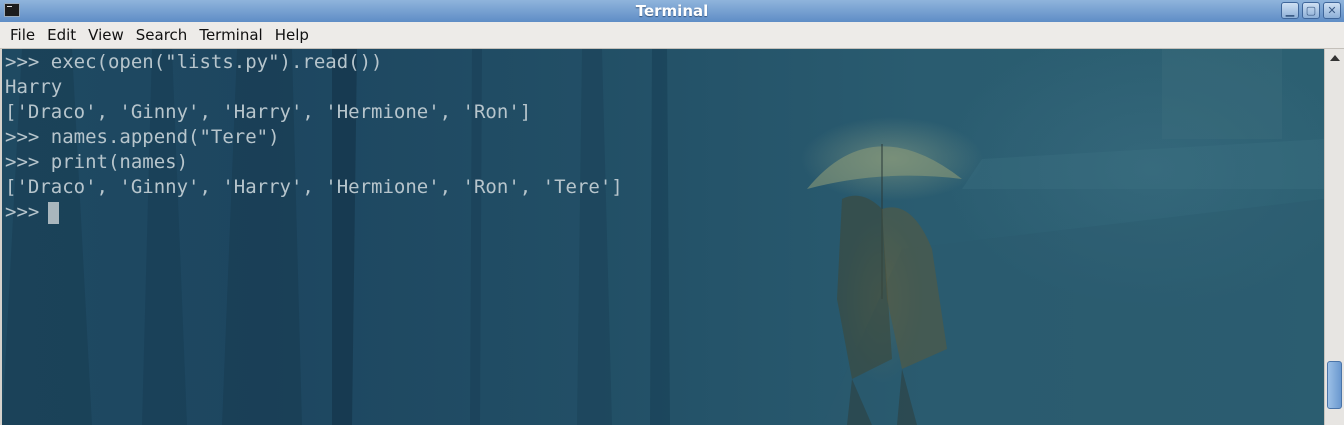  I want to click on title-bar: Terminal ▁ ▢ ✕, so click(672, 11).